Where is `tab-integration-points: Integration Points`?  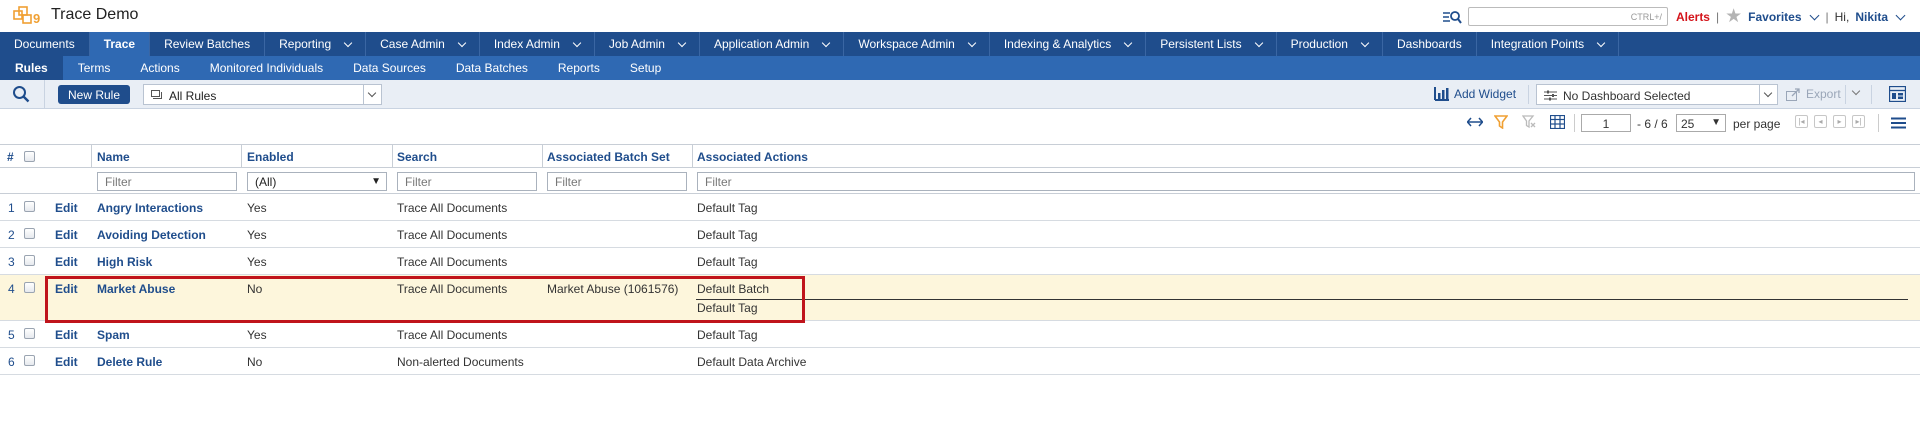
tab-integration-points: Integration Points is located at coordinates (1548, 44).